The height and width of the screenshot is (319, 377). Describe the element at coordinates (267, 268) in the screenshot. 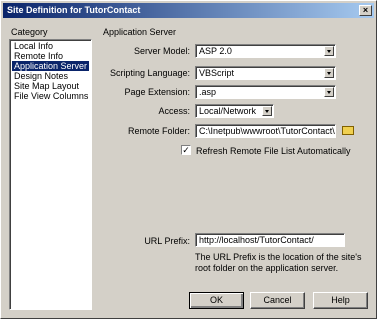

I see `url-prefix-note-line2: root folder on the application server.` at that location.